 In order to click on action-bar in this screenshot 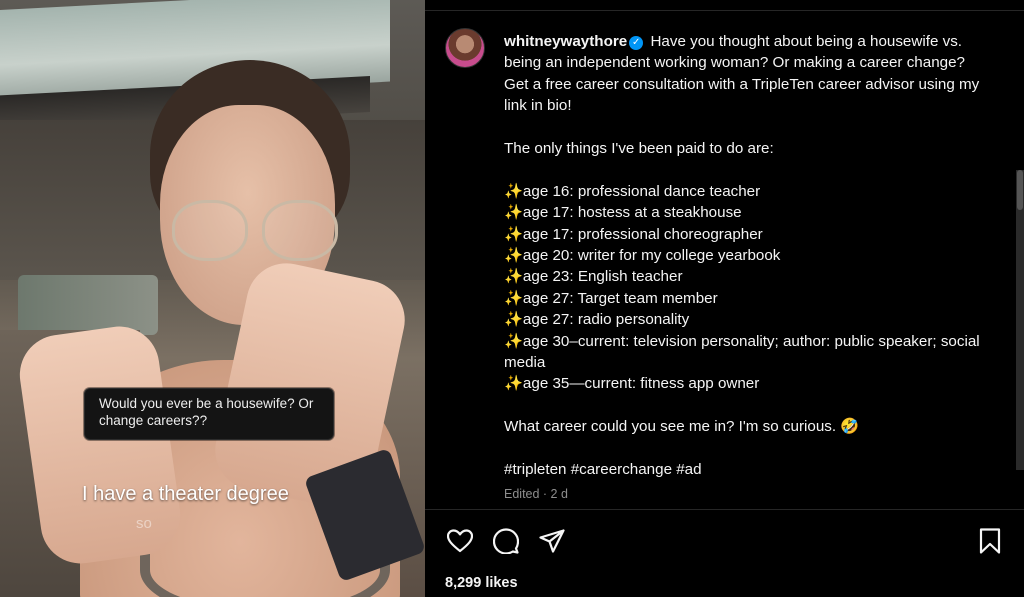, I will do `click(725, 541)`.